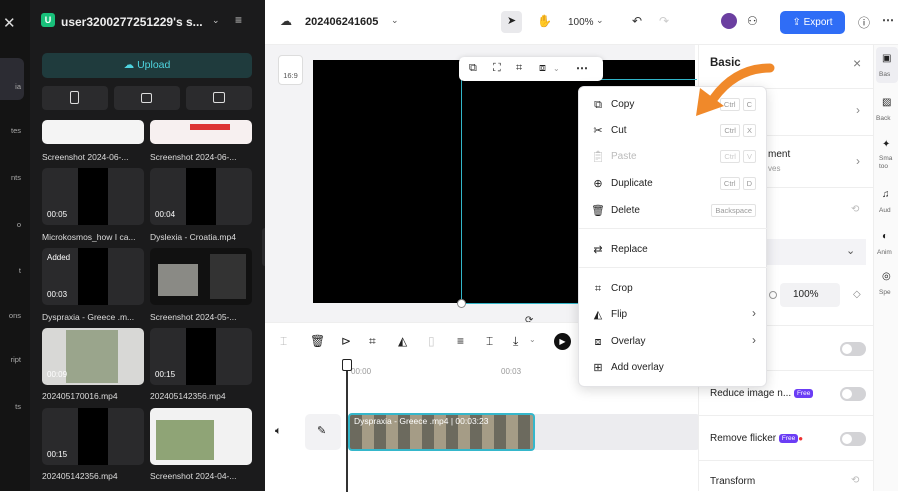 The width and height of the screenshot is (898, 492). I want to click on phone-import-button, so click(75, 98).